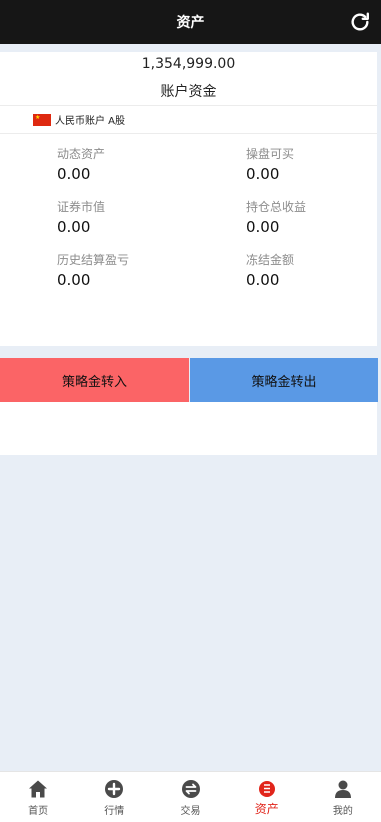 This screenshot has height=822, width=381. Describe the element at coordinates (81, 207) in the screenshot. I see `stat-label: 证券市值` at that location.